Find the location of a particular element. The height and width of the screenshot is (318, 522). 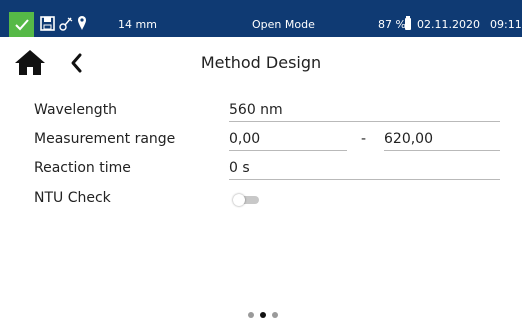

battery-percent: 87 % is located at coordinates (392, 24).